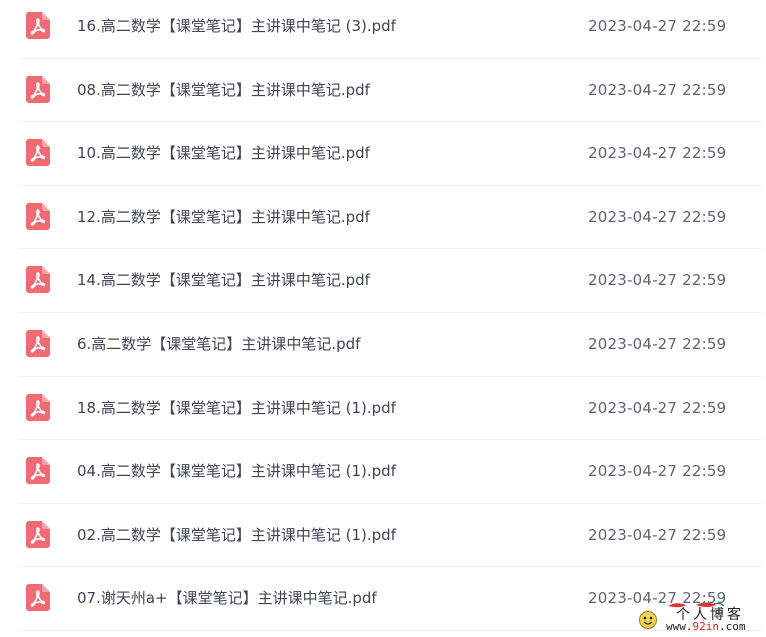 The height and width of the screenshot is (637, 766). I want to click on watermark-url: www.92in.com, so click(706, 626).